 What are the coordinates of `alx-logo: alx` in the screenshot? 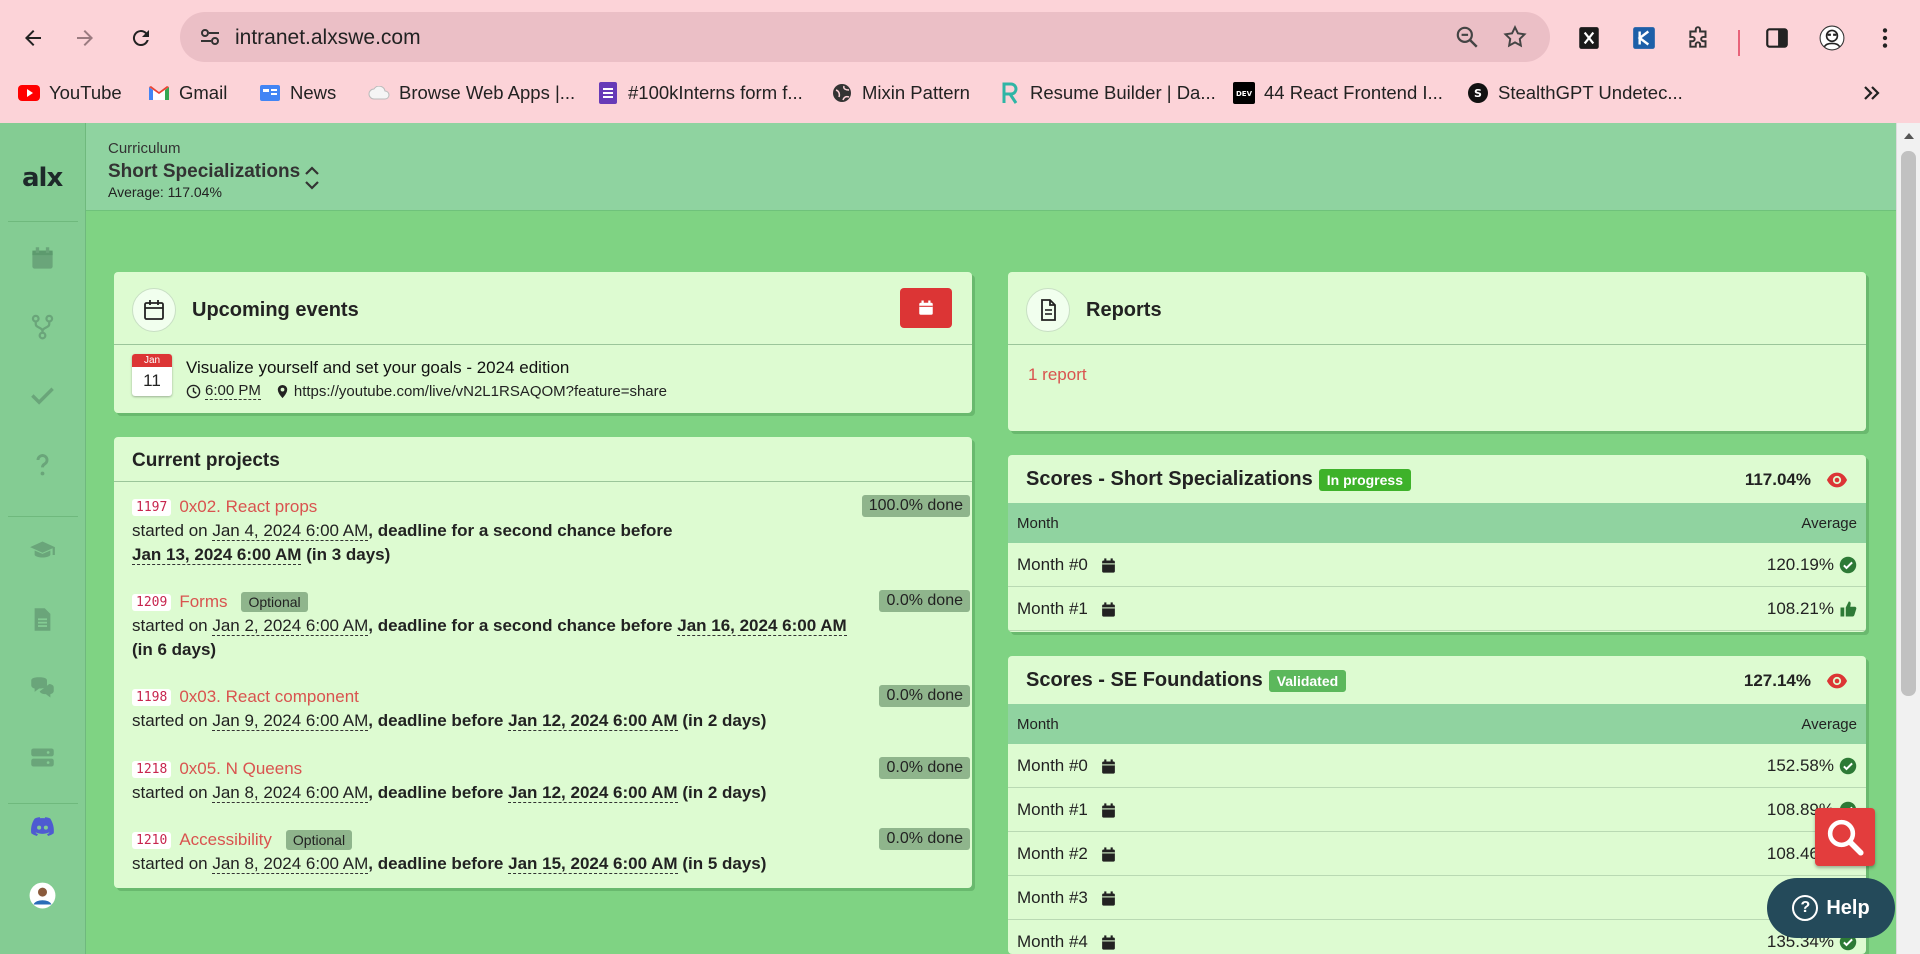 It's located at (42, 178).